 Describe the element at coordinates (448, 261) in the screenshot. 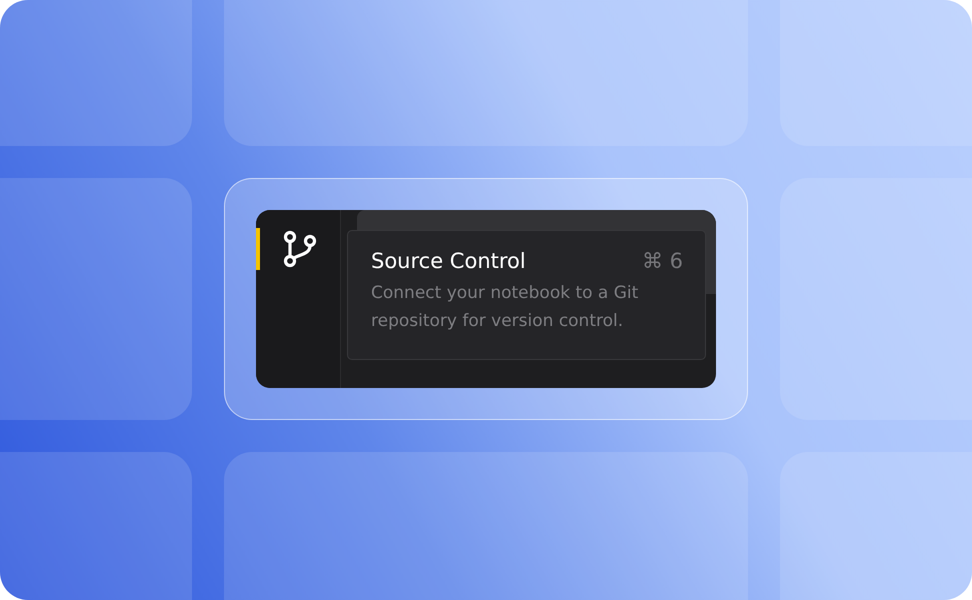

I see `tooltip-title: Source Control` at that location.